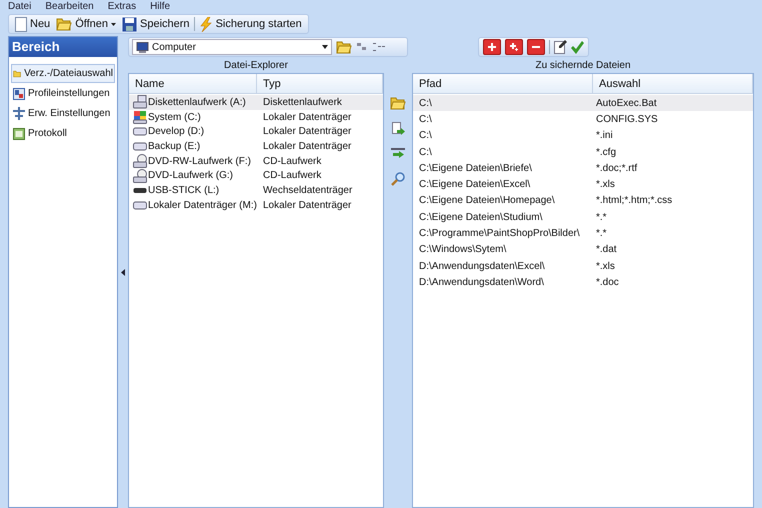  Describe the element at coordinates (197, 103) in the screenshot. I see `drive-name: Diskettenlaufwerk (A:)` at that location.